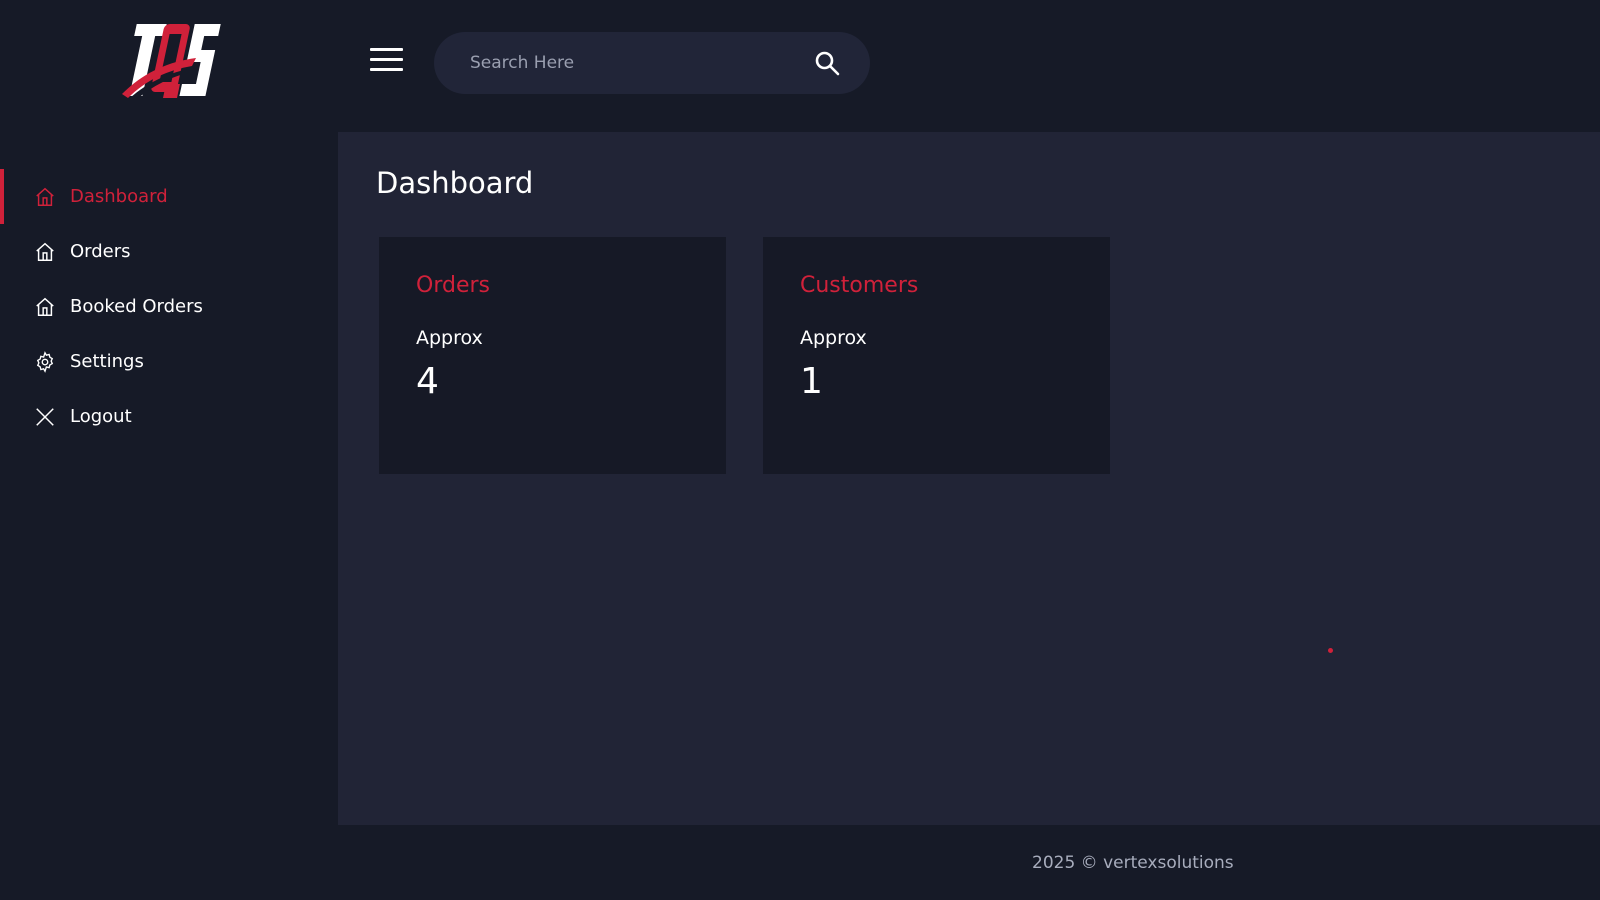 The image size is (1600, 900). Describe the element at coordinates (1133, 863) in the screenshot. I see `footer-copyright: 2025 © vertexsolutions` at that location.